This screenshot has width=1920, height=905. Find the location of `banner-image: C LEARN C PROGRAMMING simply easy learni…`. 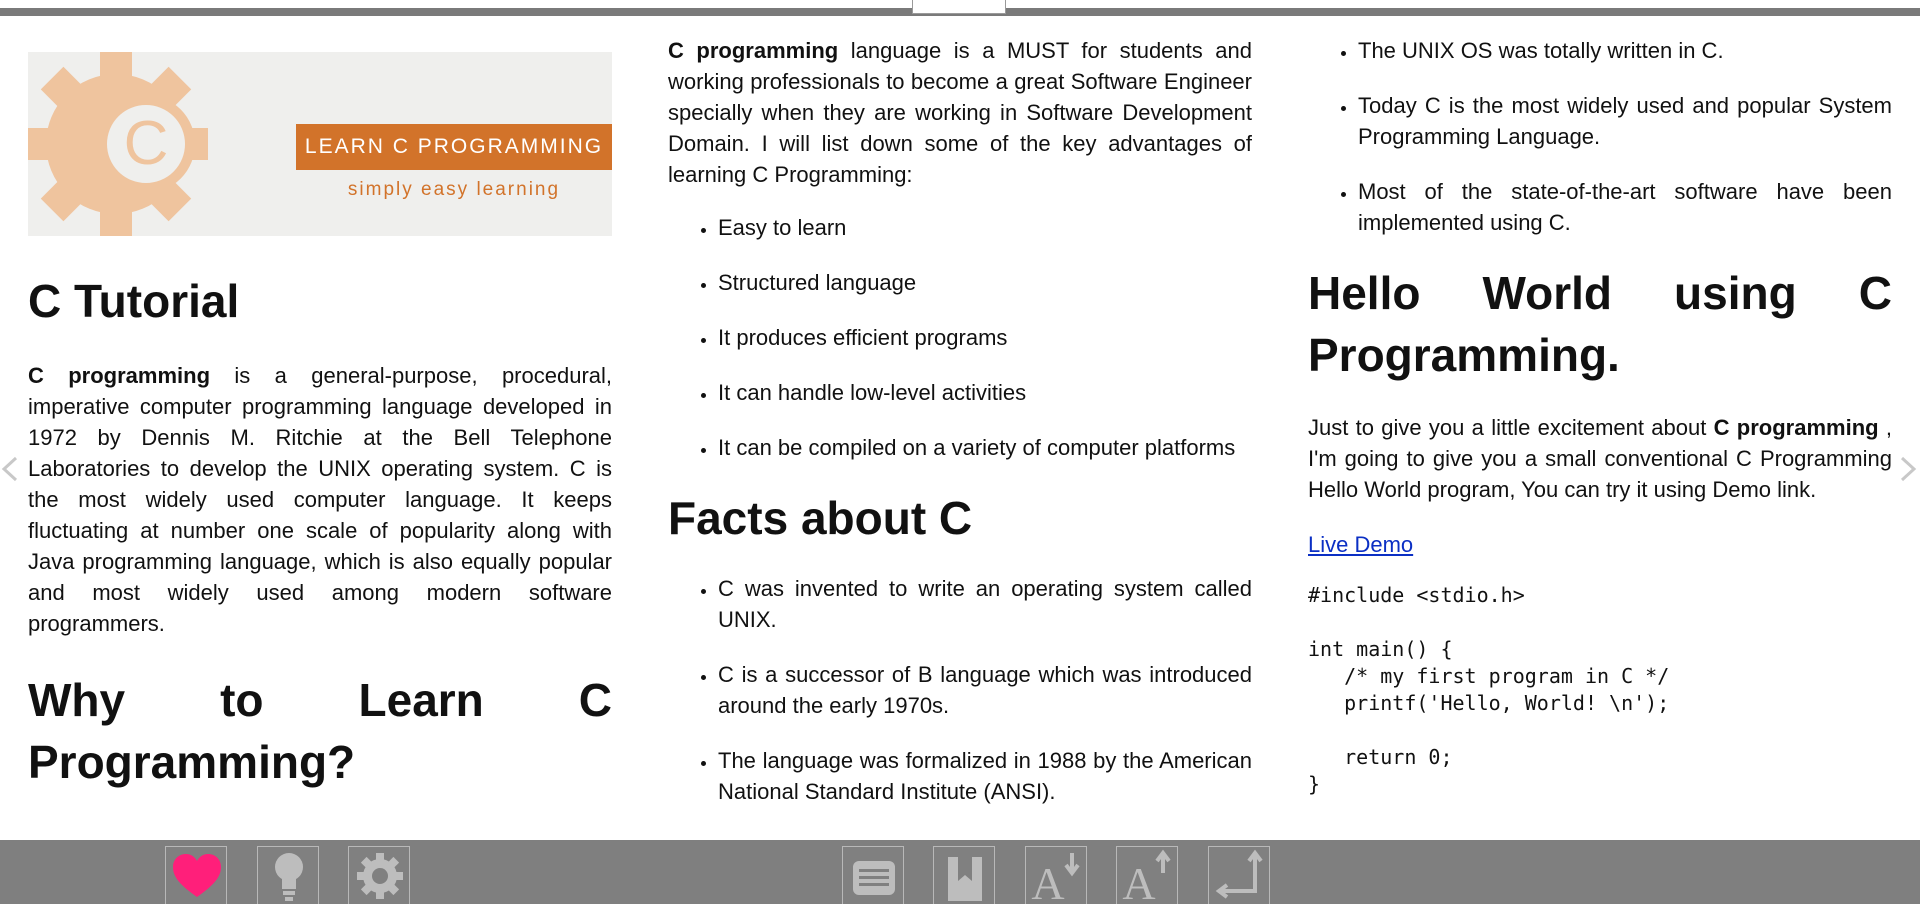

banner-image: C LEARN C PROGRAMMING simply easy learni… is located at coordinates (320, 144).